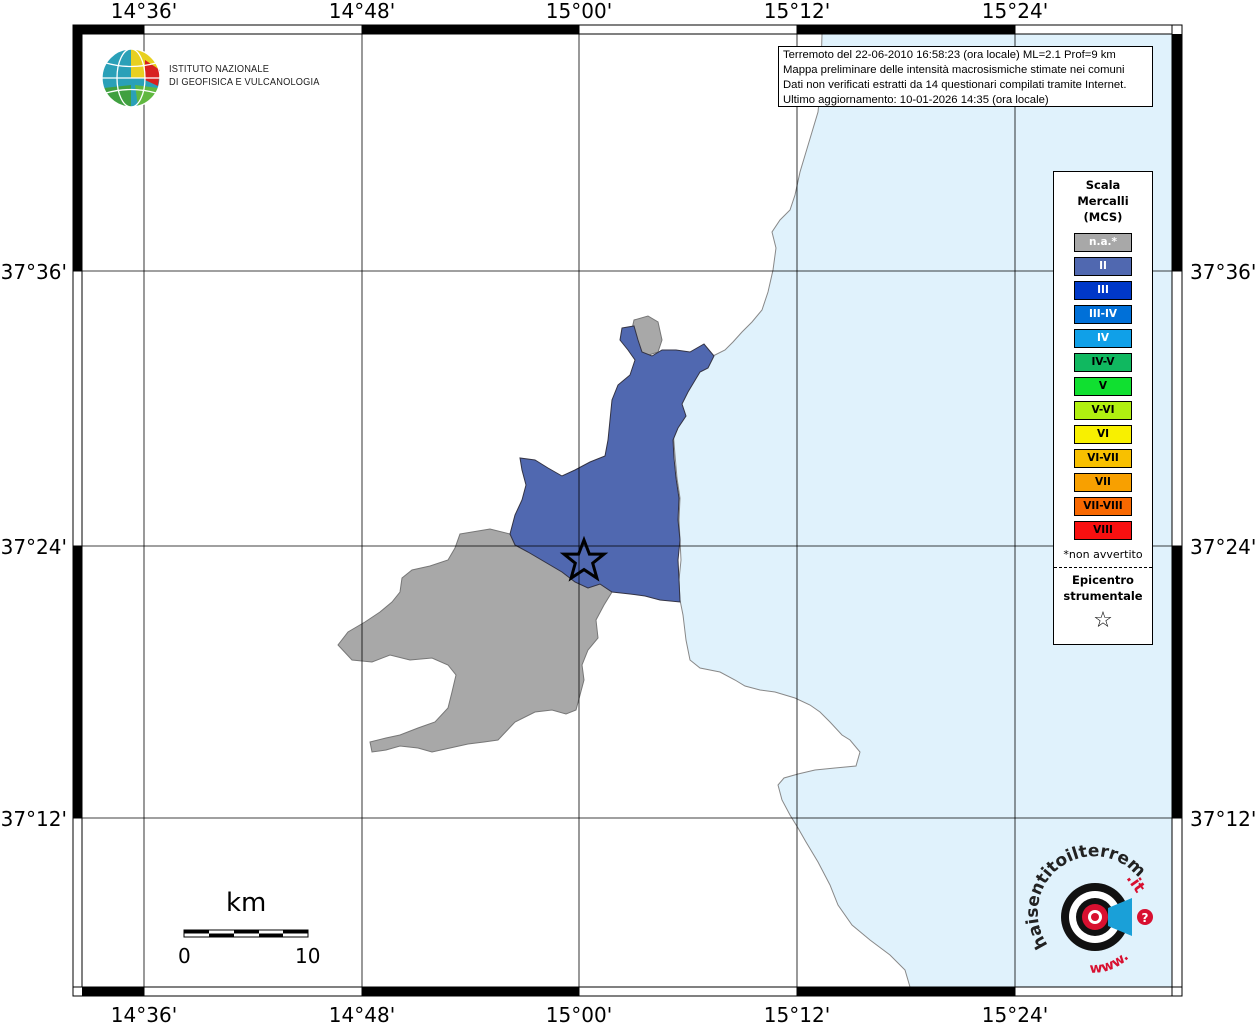 The image size is (1255, 1024). Describe the element at coordinates (1103, 338) in the screenshot. I see `legend-item: IV` at that location.